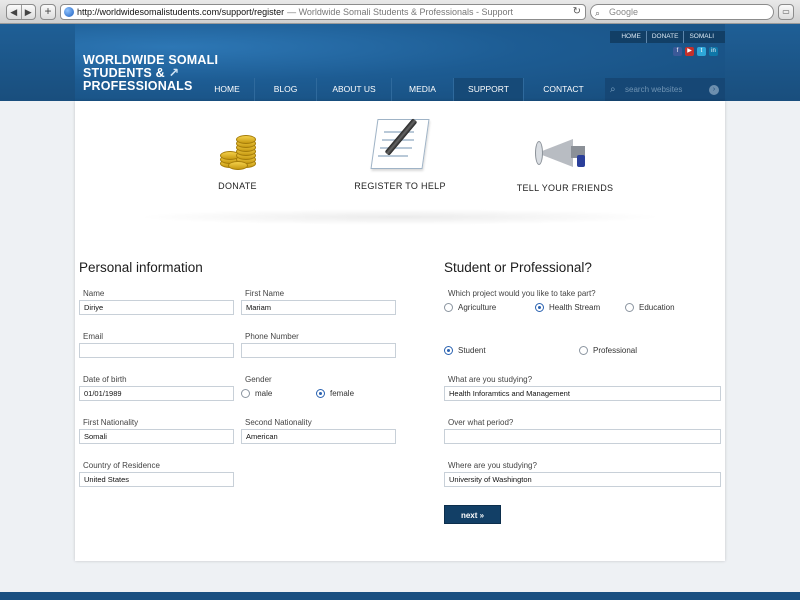  I want to click on feature-register: REGISTER TO HELP, so click(400, 153).